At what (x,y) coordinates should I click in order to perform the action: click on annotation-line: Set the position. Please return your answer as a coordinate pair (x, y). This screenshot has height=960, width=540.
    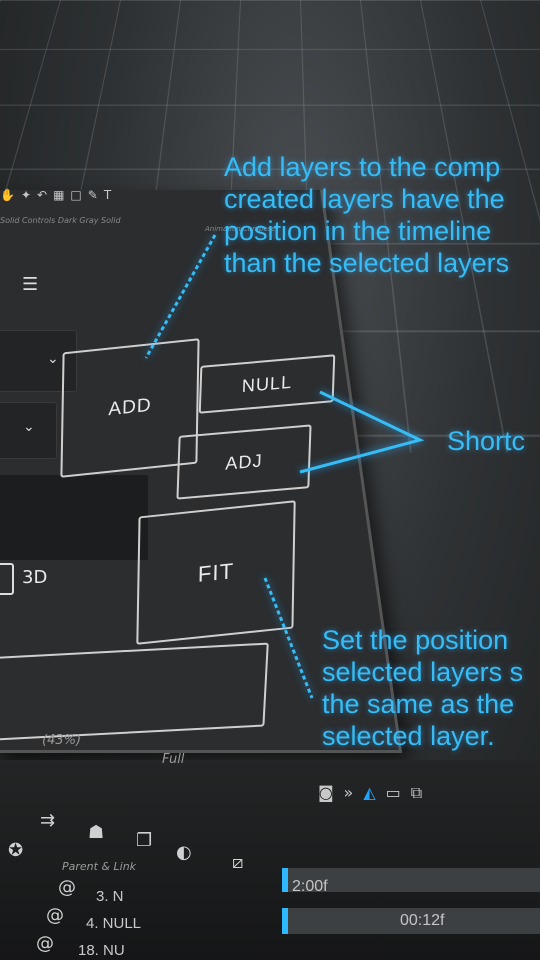
    Looking at the image, I should click on (415, 640).